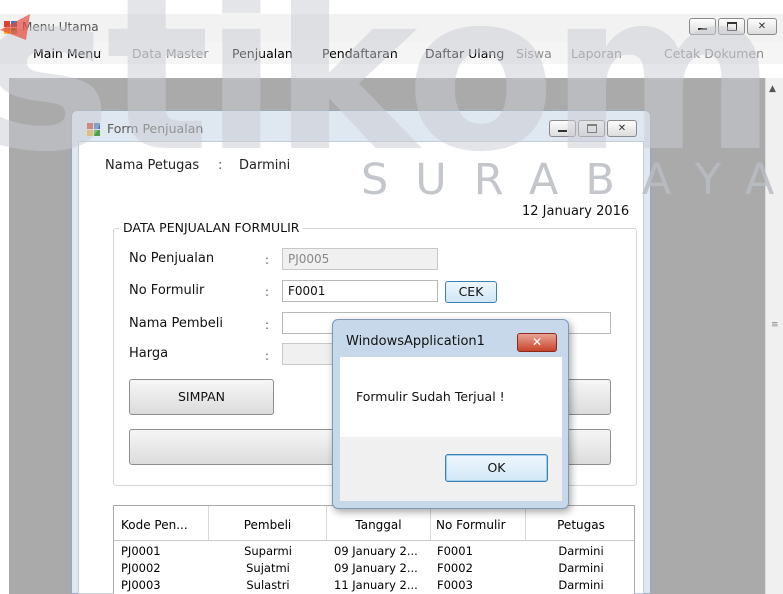  What do you see at coordinates (268, 568) in the screenshot?
I see `cell-pembeli: Sujatmi` at bounding box center [268, 568].